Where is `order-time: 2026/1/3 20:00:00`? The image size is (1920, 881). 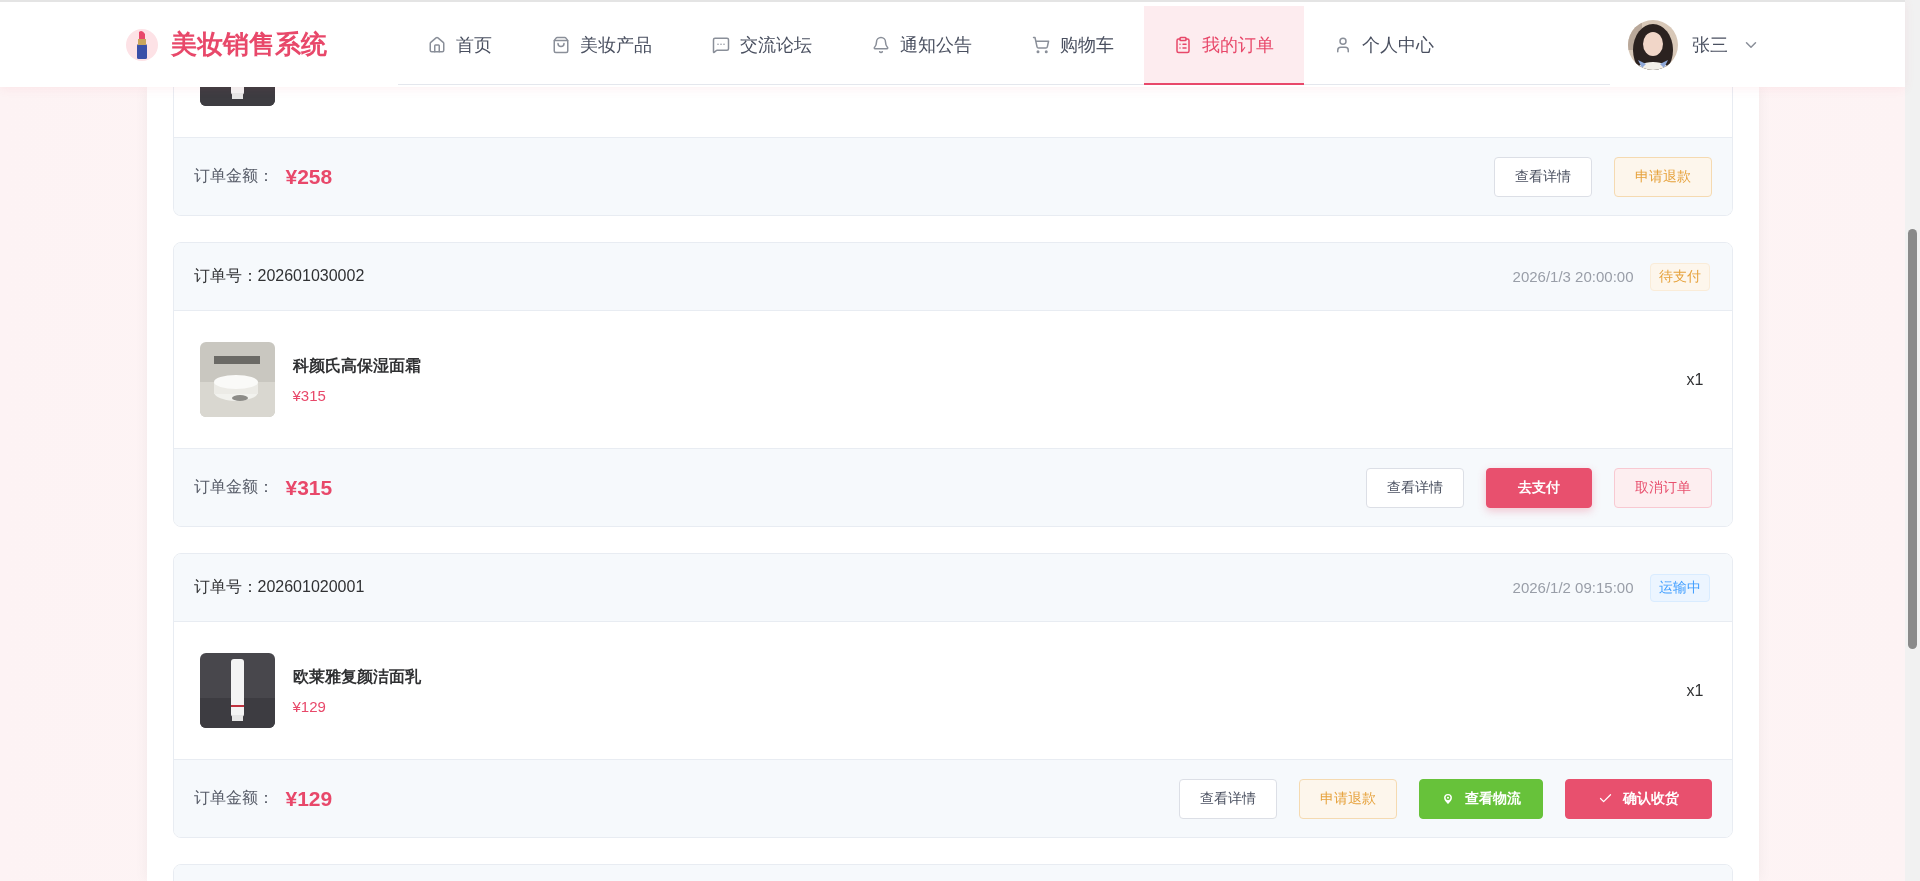 order-time: 2026/1/3 20:00:00 is located at coordinates (1573, 276).